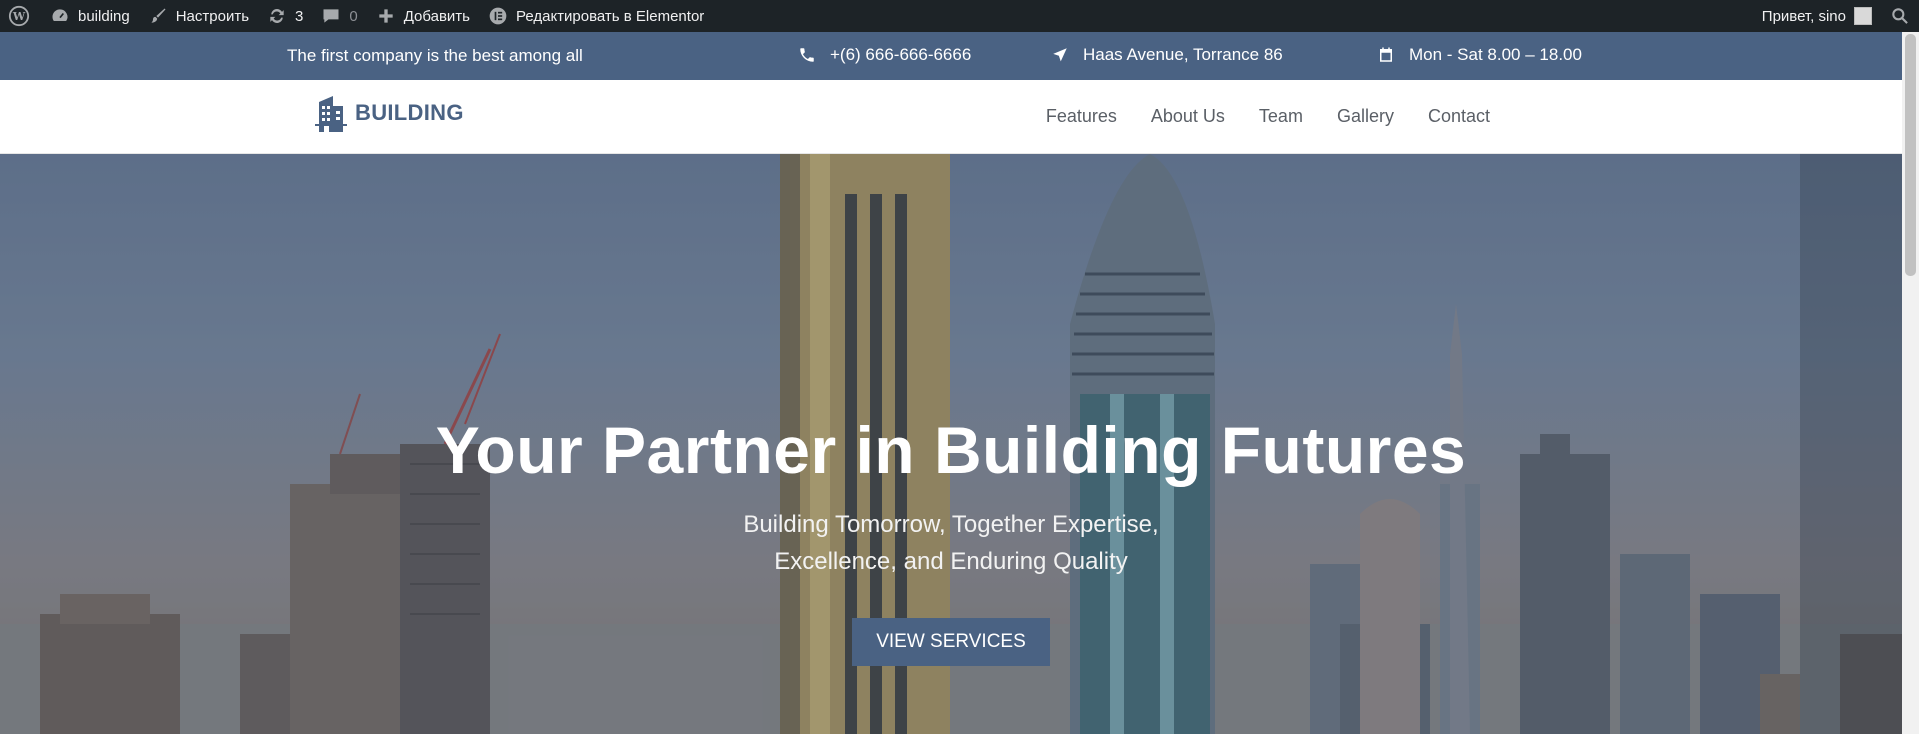 This screenshot has height=734, width=1919. Describe the element at coordinates (1060, 55) in the screenshot. I see `location-arrow-icon` at that location.